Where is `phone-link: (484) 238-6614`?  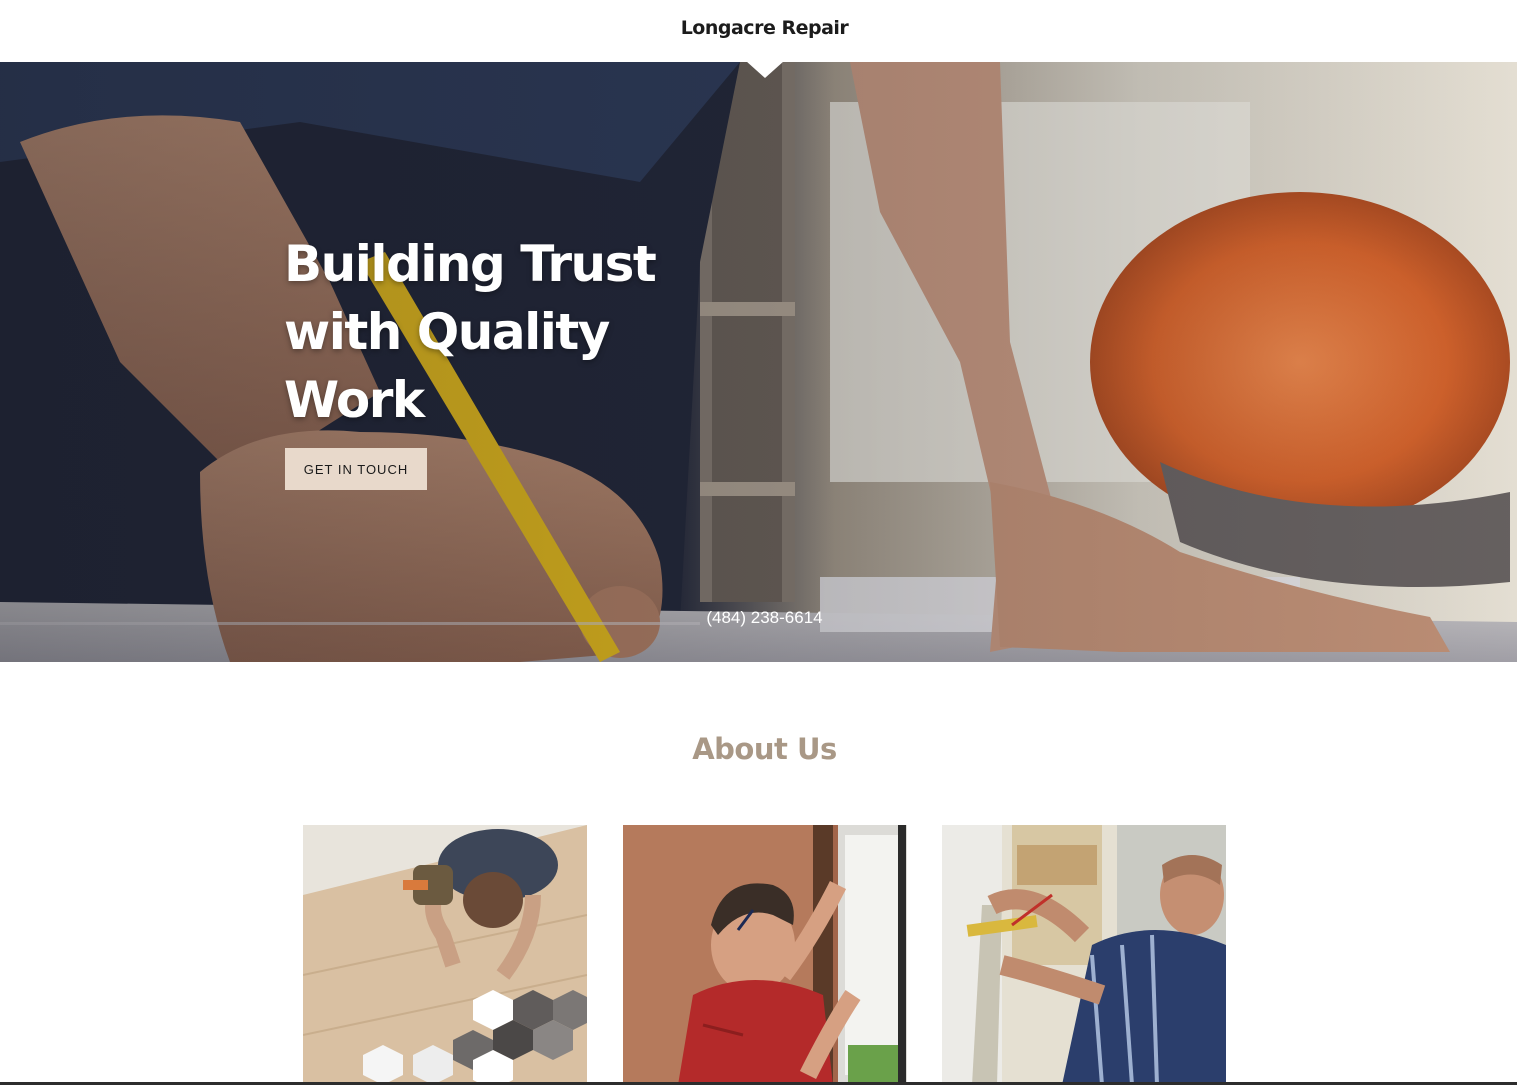
phone-link: (484) 238-6614 is located at coordinates (758, 618).